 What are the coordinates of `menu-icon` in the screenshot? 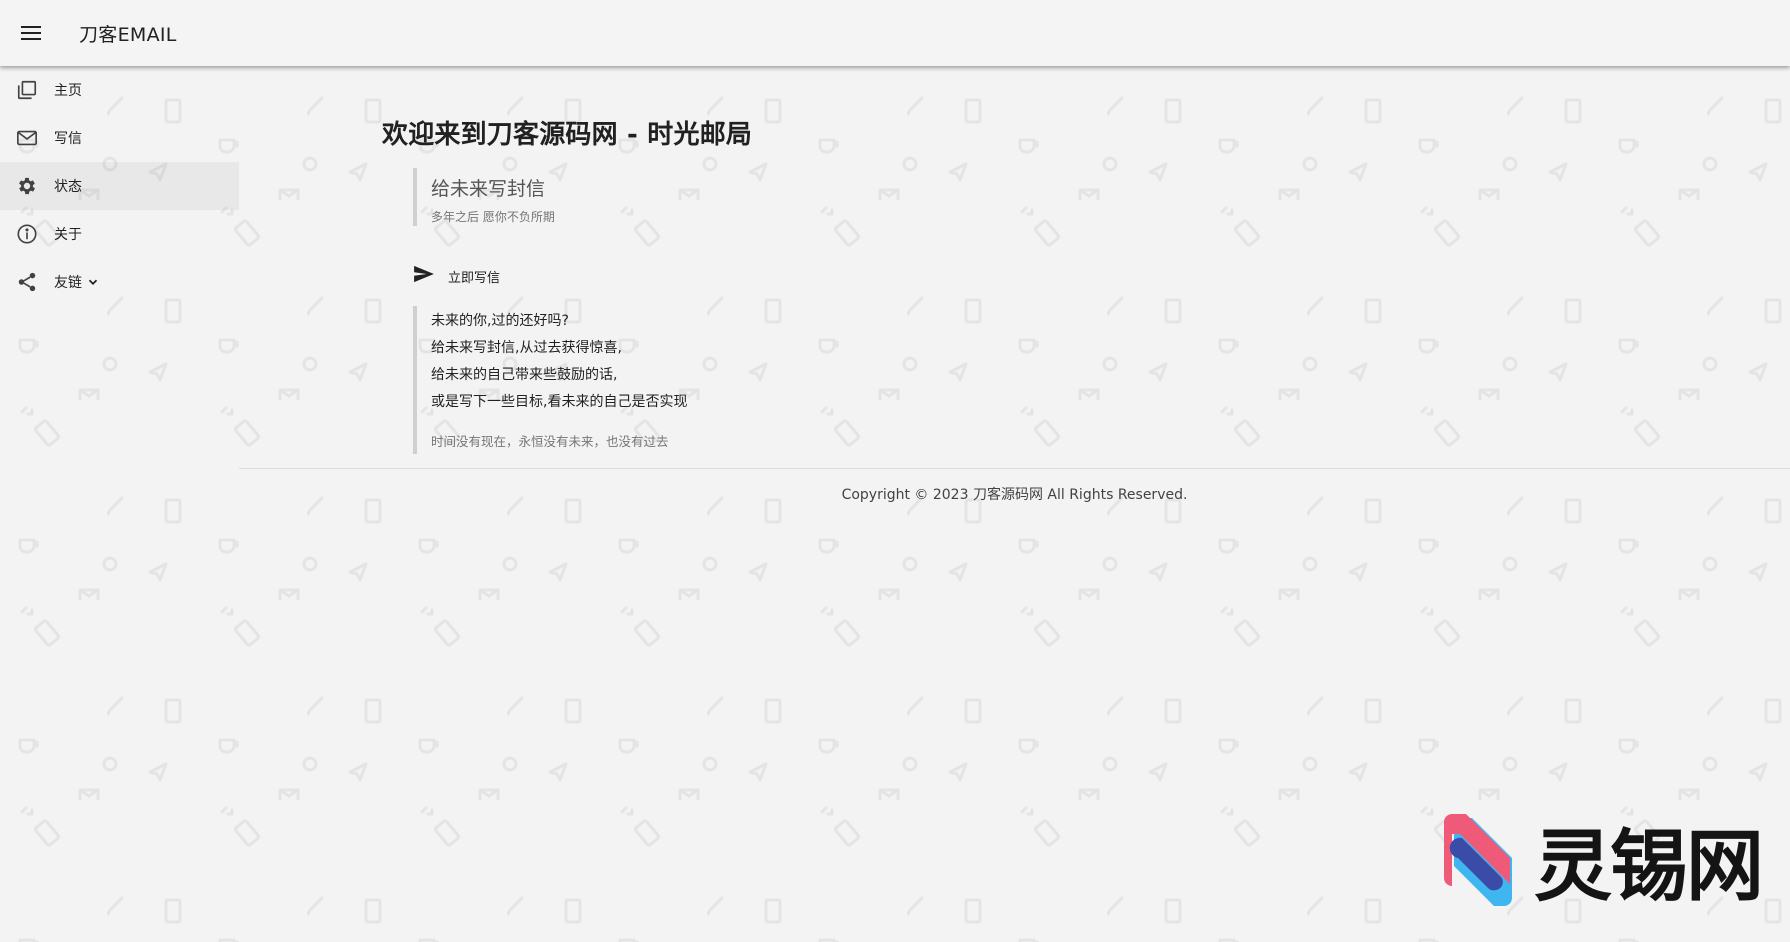 It's located at (31, 33).